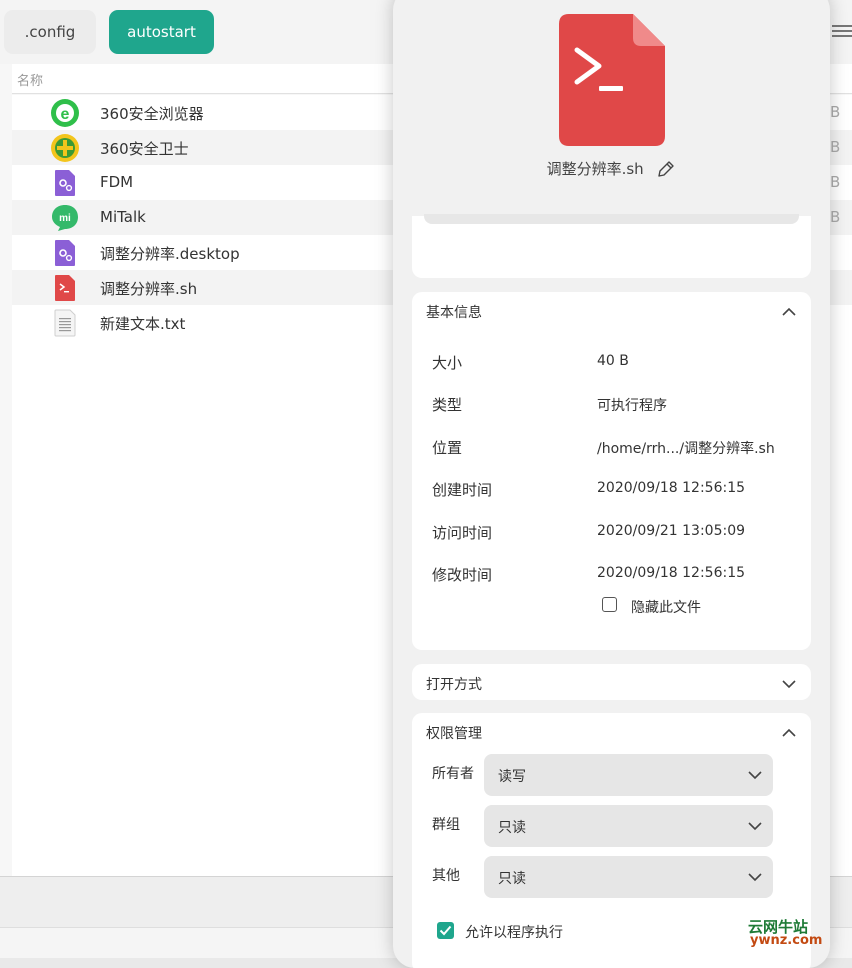 This screenshot has width=852, height=968. I want to click on owner-label: 所有者, so click(453, 774).